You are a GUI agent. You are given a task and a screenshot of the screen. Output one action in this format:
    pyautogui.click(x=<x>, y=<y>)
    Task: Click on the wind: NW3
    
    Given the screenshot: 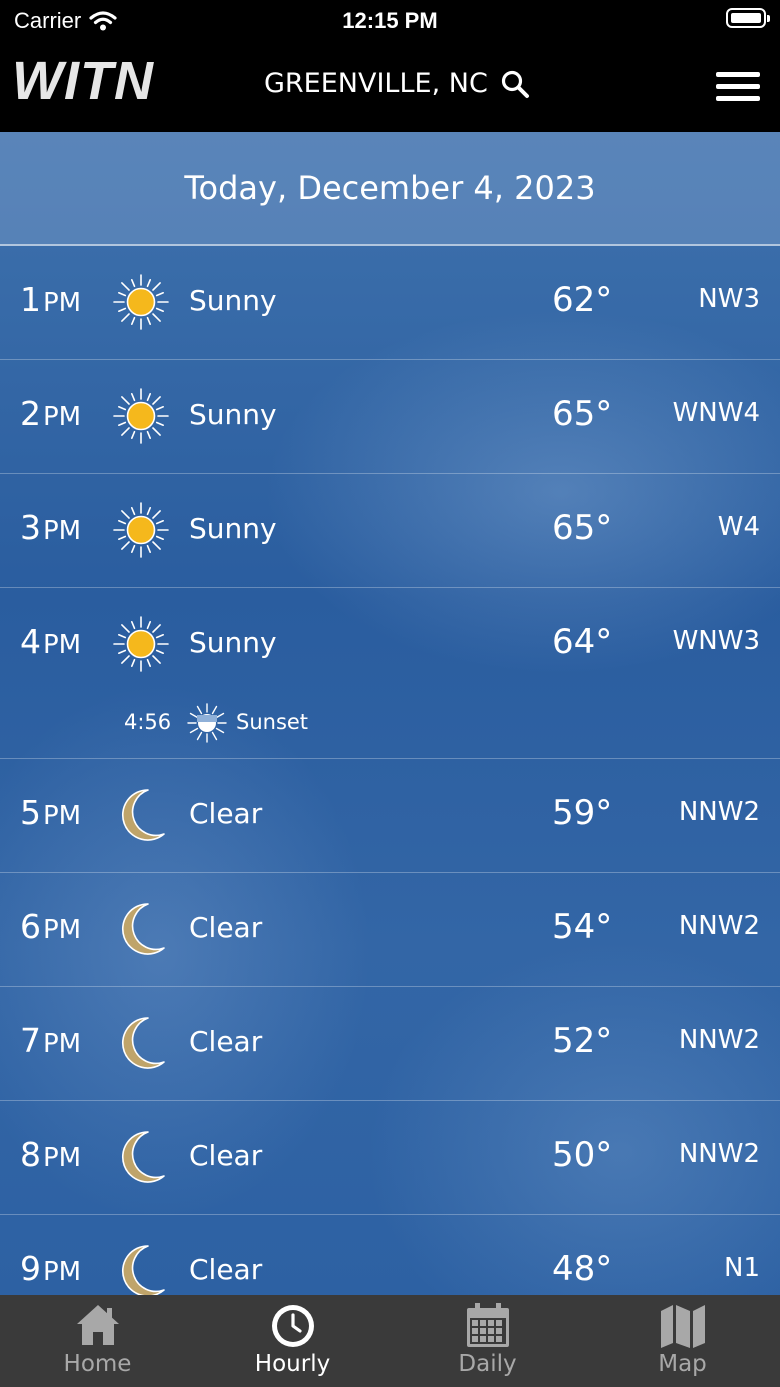 What is the action you would take?
    pyautogui.click(x=729, y=299)
    